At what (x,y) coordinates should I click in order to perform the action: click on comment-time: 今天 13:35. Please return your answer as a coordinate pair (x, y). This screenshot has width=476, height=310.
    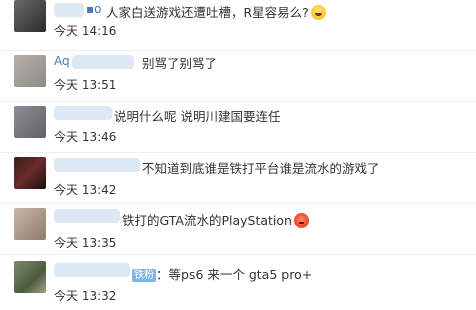
    Looking at the image, I should click on (85, 243).